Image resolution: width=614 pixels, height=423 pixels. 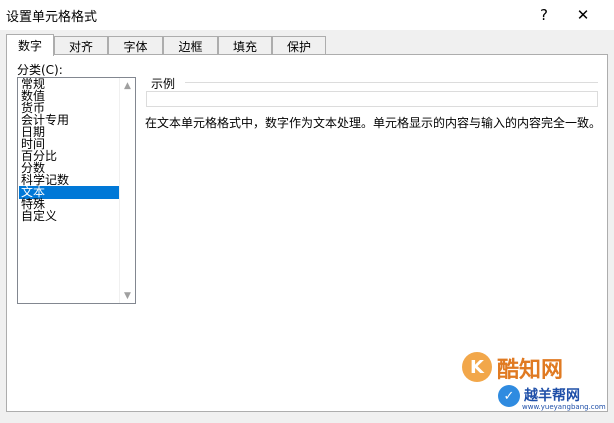 I want to click on tab-font: 字体, so click(x=135, y=45).